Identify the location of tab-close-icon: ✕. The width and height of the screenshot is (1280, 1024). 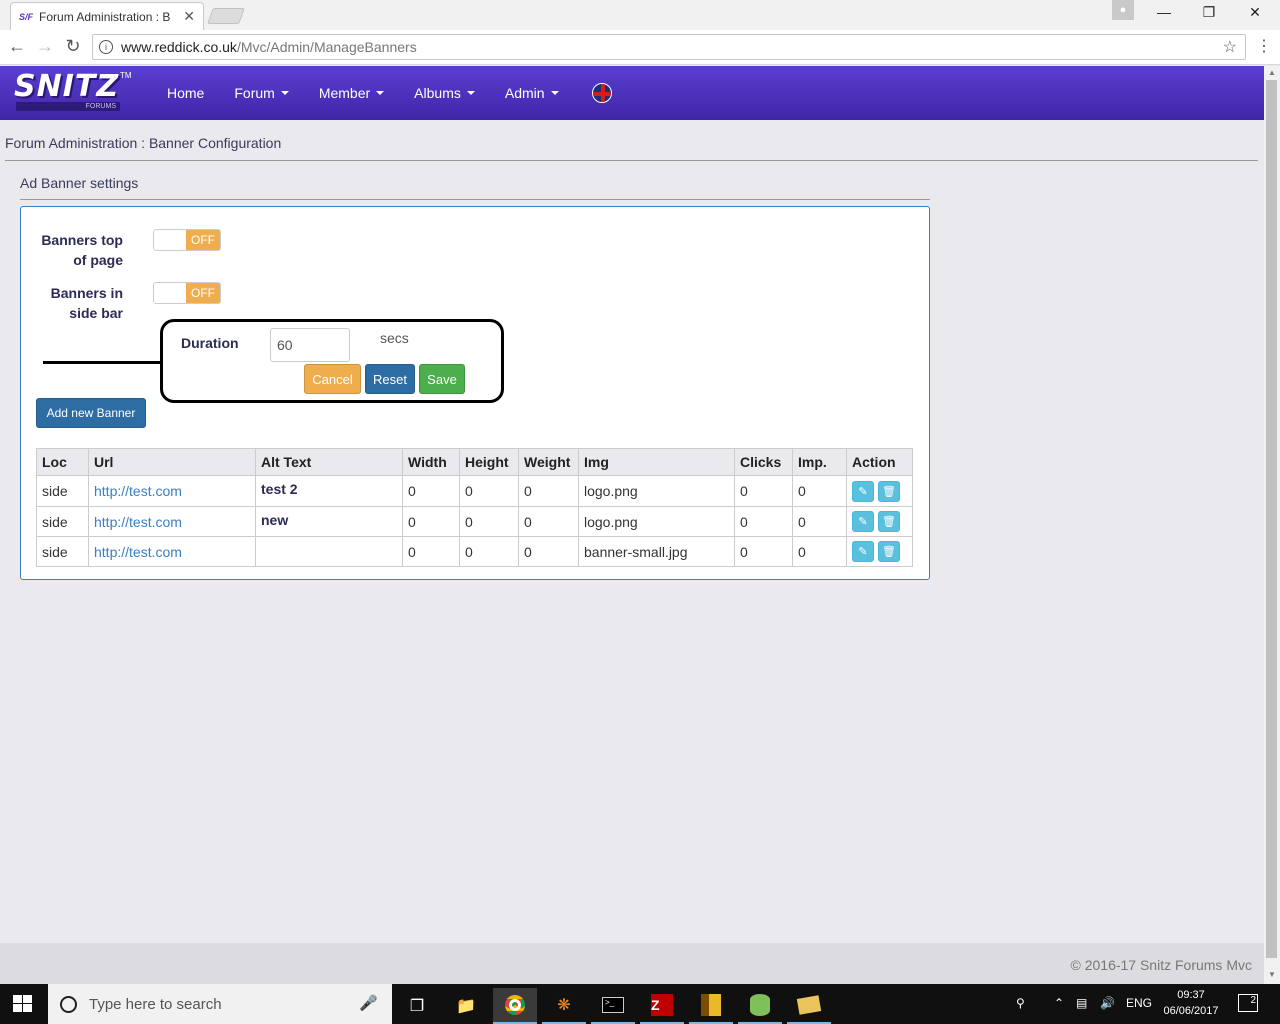
(189, 16).